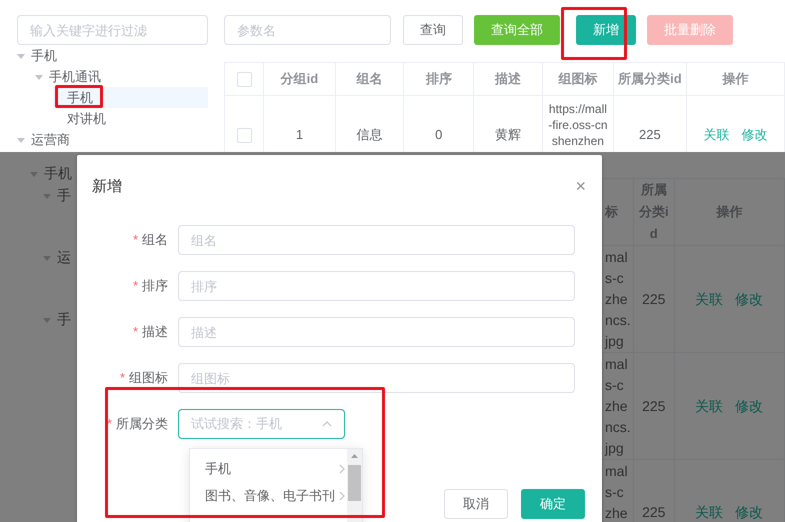 This screenshot has width=785, height=522. I want to click on field-label: * 描述, so click(150, 332).